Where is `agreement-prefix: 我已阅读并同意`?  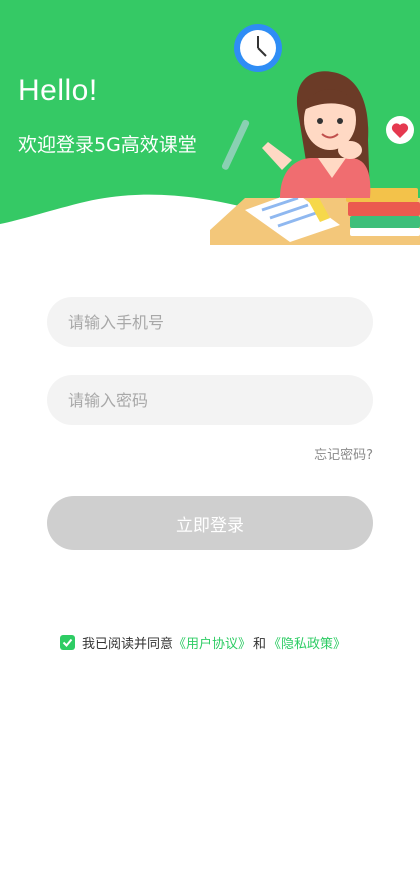 agreement-prefix: 我已阅读并同意 is located at coordinates (128, 644).